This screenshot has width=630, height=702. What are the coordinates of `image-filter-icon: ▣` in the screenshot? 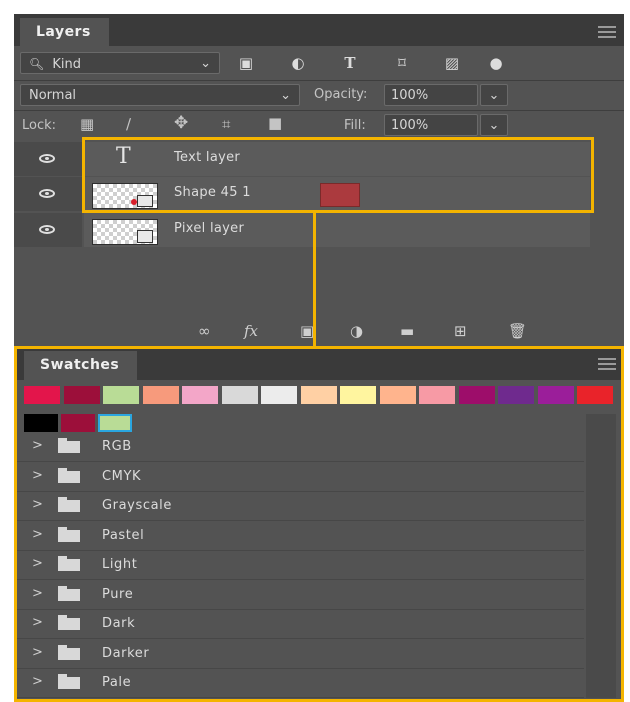 It's located at (246, 63).